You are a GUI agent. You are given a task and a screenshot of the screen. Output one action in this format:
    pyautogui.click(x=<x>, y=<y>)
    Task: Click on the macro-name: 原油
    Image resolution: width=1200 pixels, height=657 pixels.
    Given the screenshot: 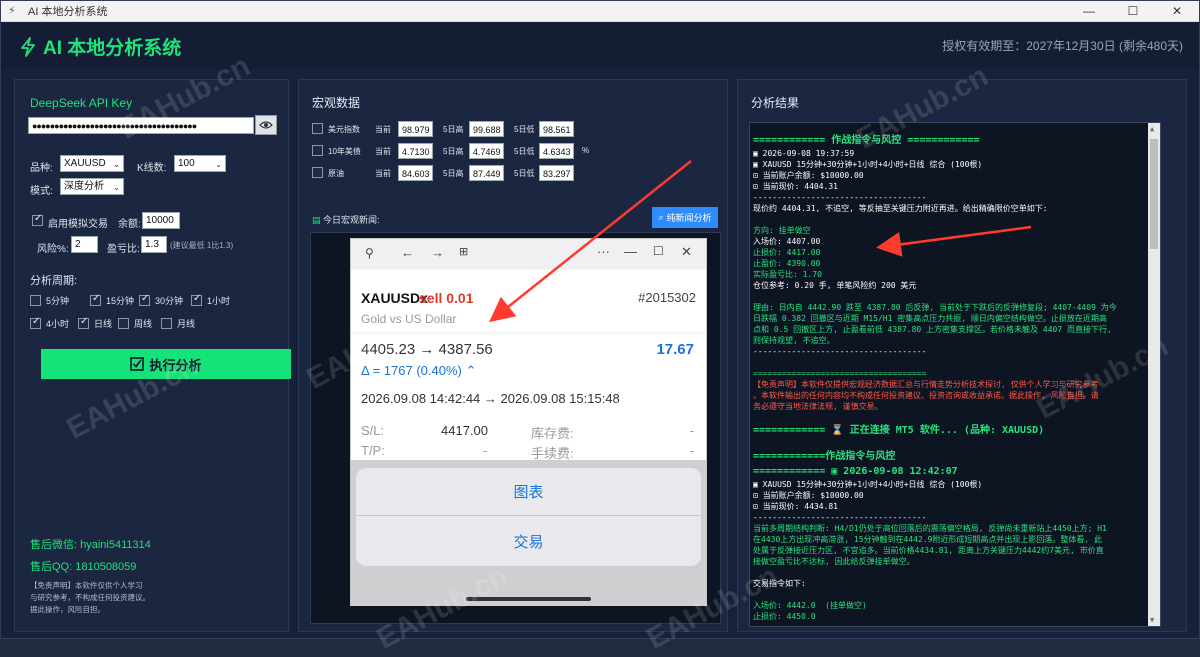 What is the action you would take?
    pyautogui.click(x=336, y=173)
    